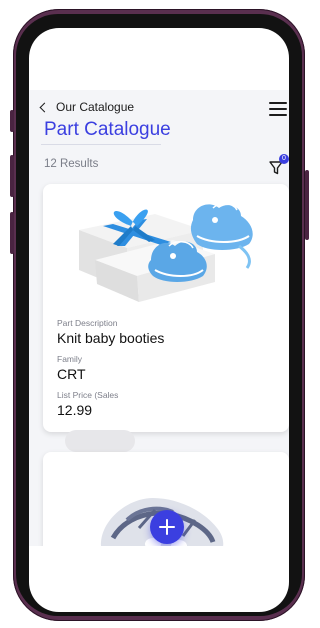 The image size is (320, 628). What do you see at coordinates (307, 205) in the screenshot?
I see `power-button` at bounding box center [307, 205].